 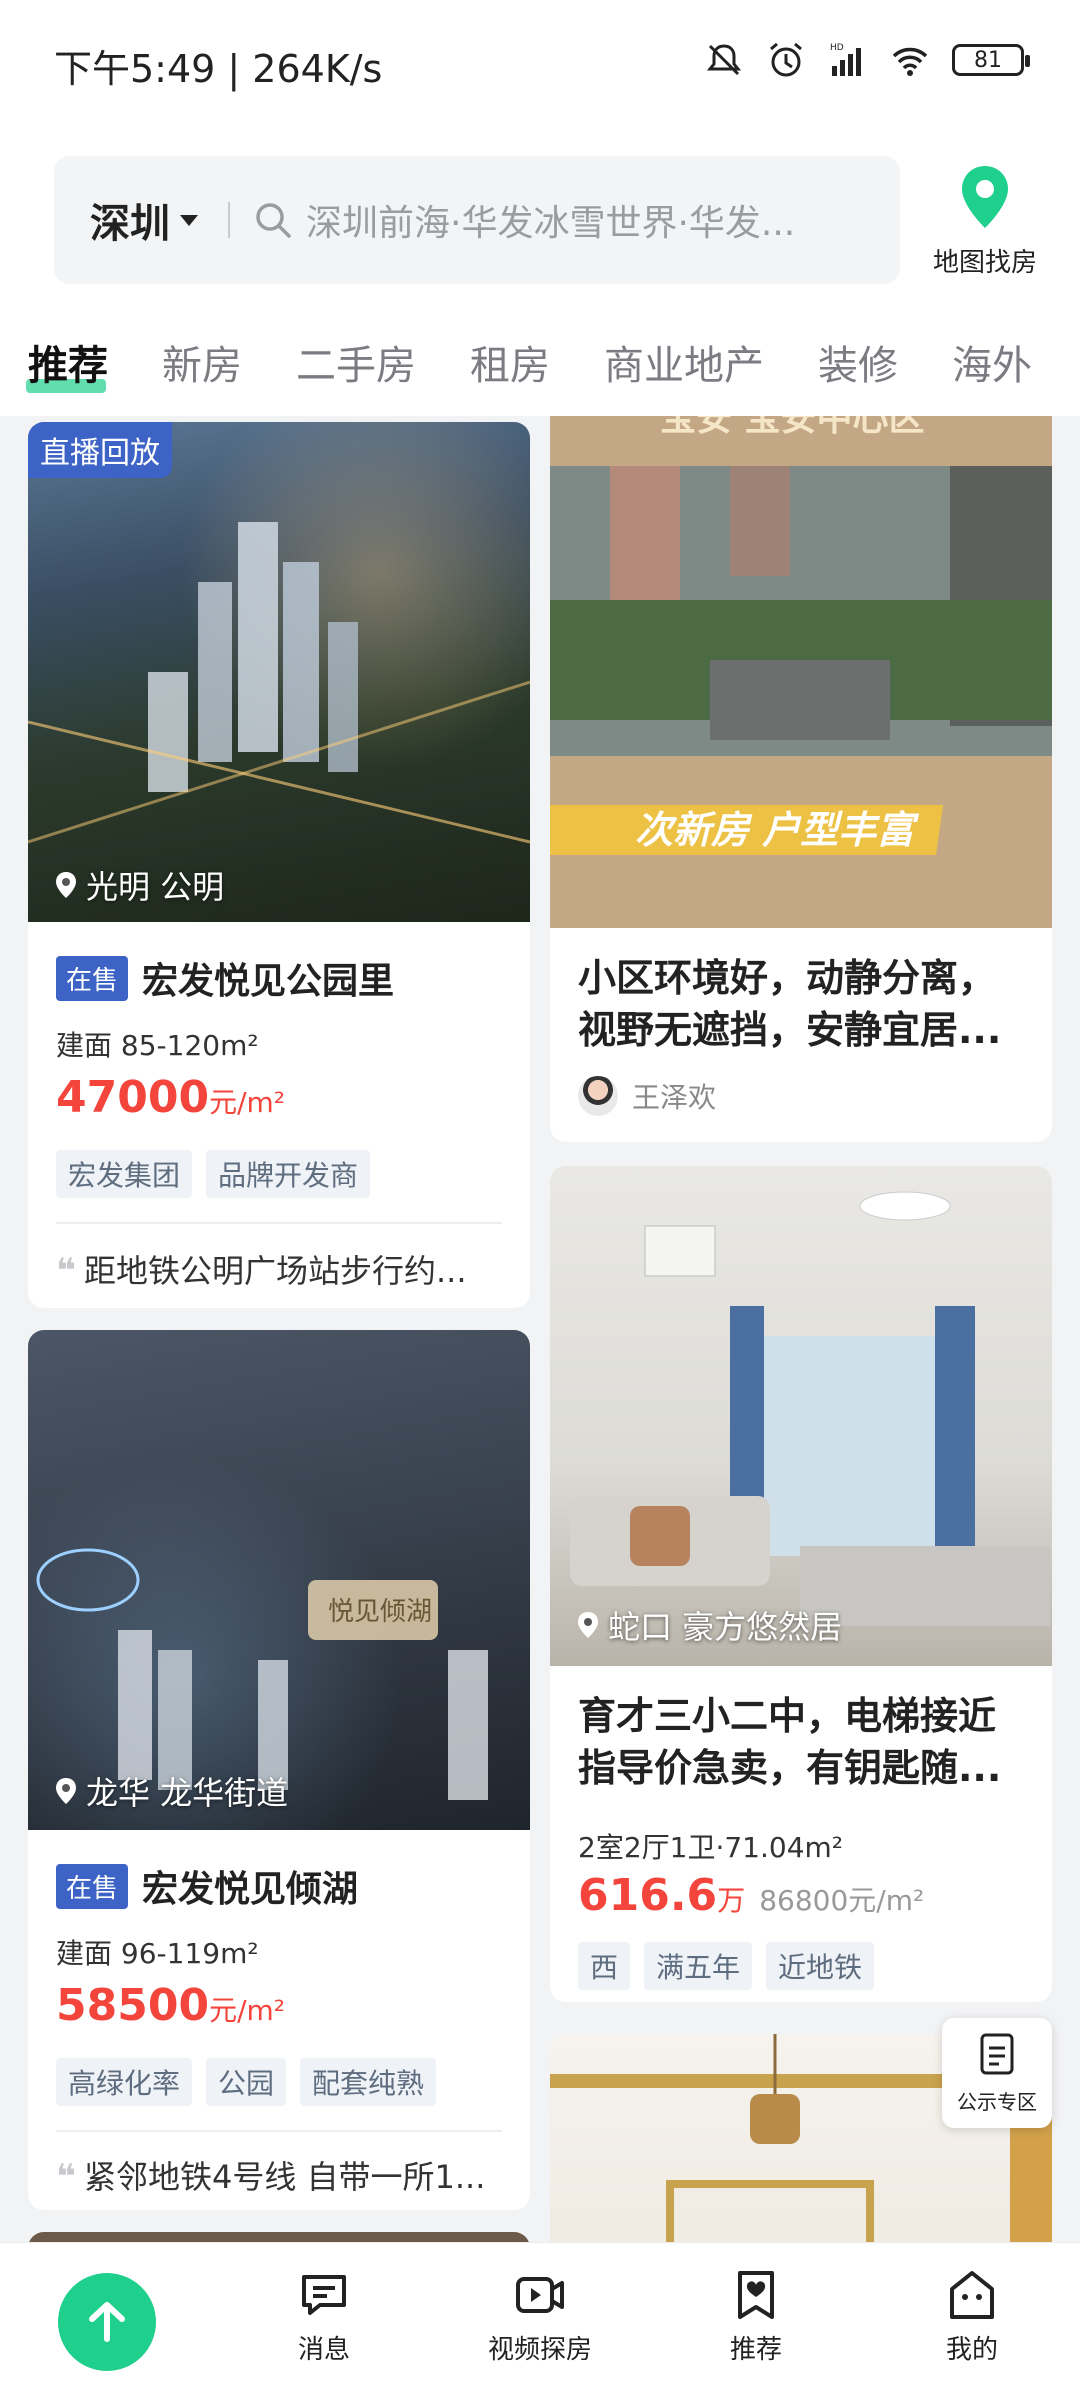 I want to click on tab-recommend: 推荐, so click(x=68, y=366).